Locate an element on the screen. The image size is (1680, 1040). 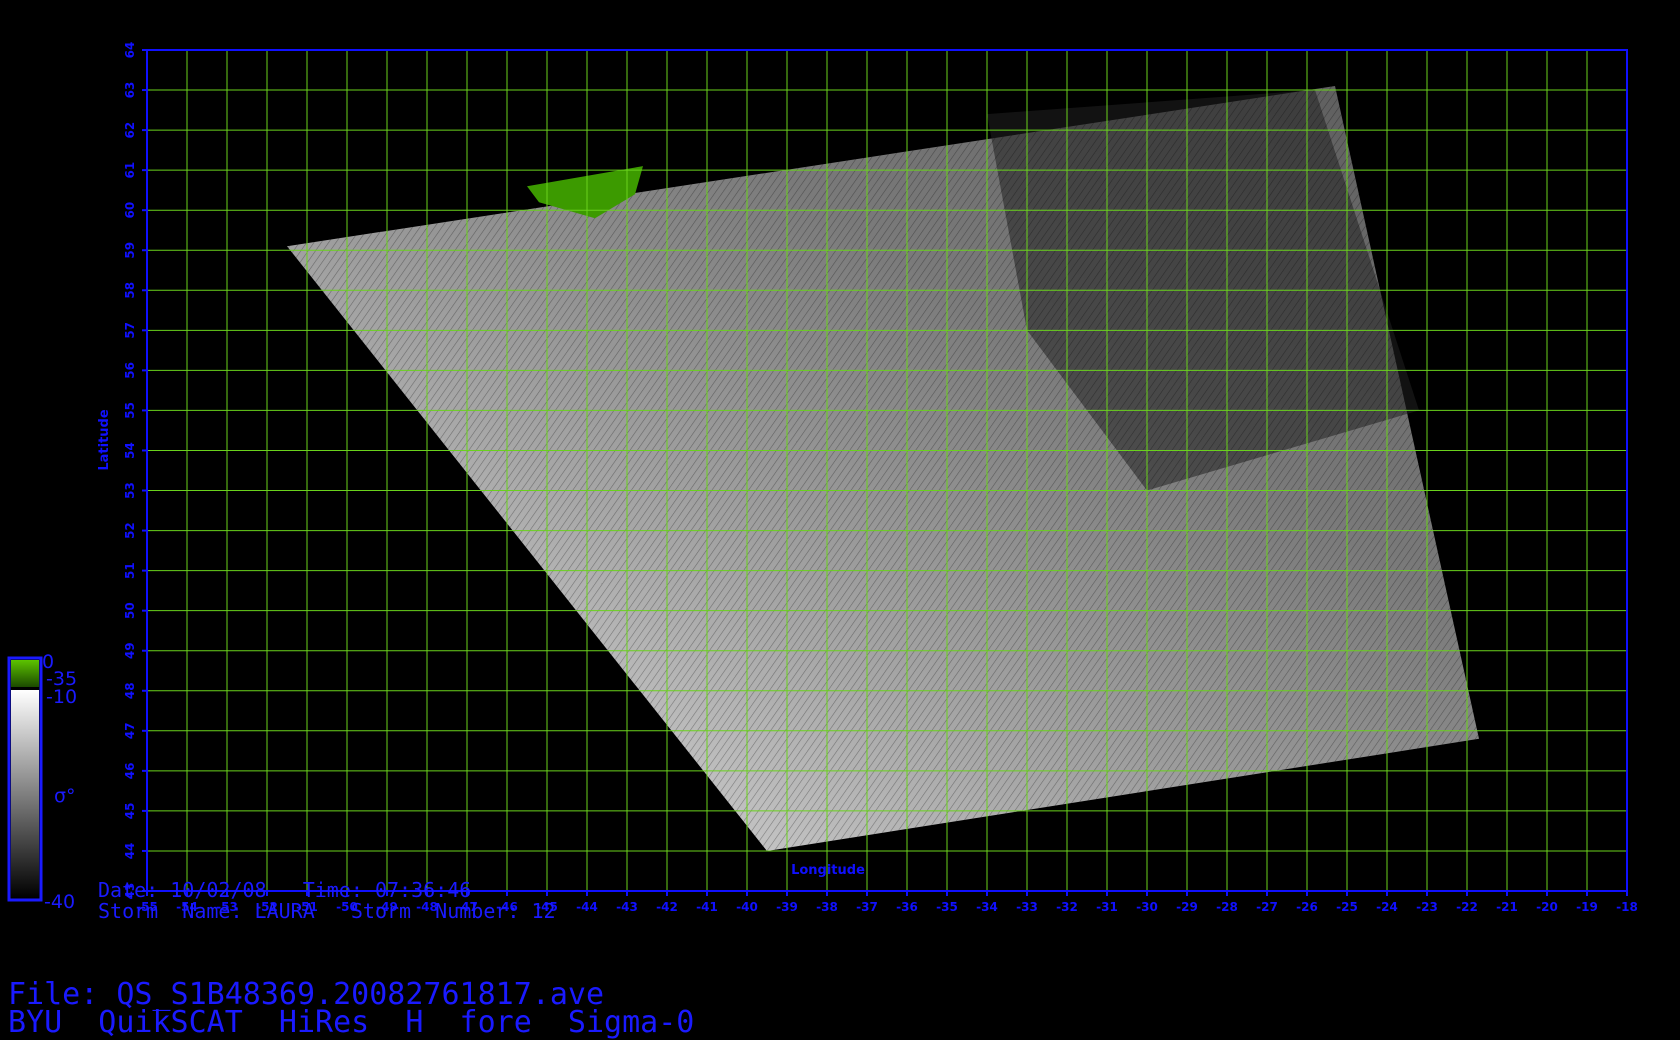
x-tick-label: -24 is located at coordinates (1387, 907).